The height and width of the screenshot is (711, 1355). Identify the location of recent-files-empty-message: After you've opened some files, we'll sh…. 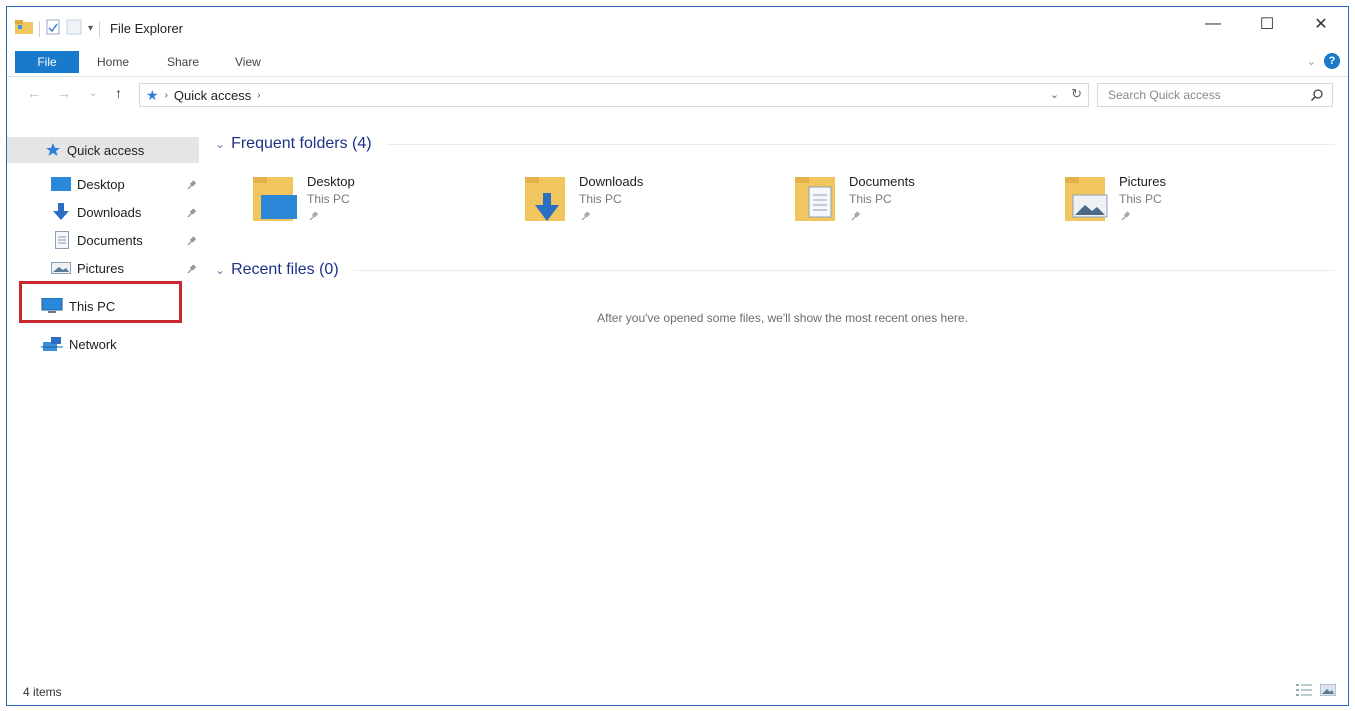
(782, 318).